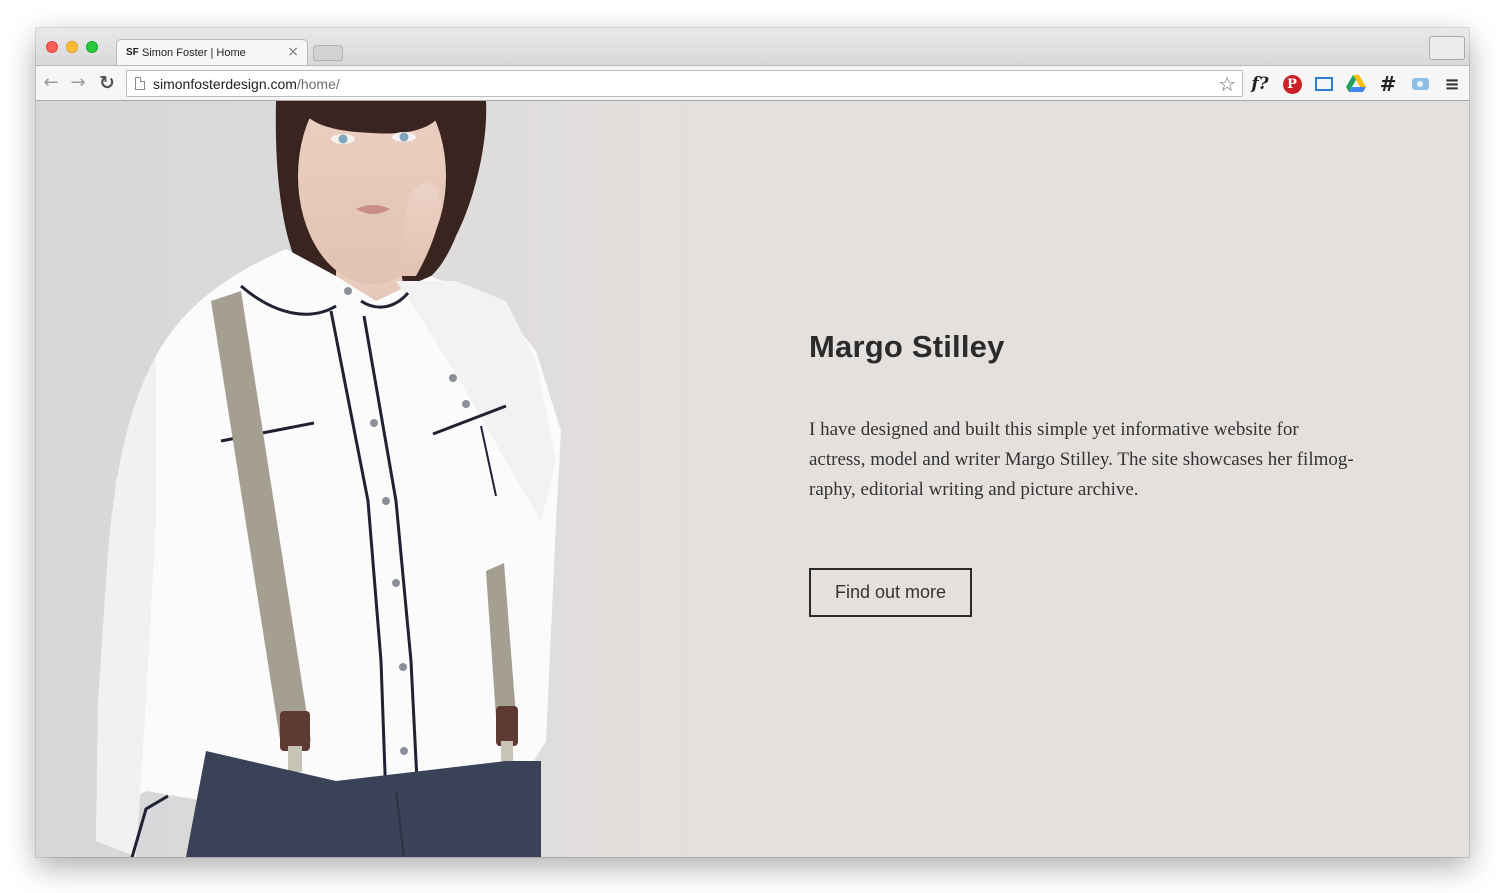 The height and width of the screenshot is (893, 1506). Describe the element at coordinates (78, 83) in the screenshot. I see `forward-button: →` at that location.